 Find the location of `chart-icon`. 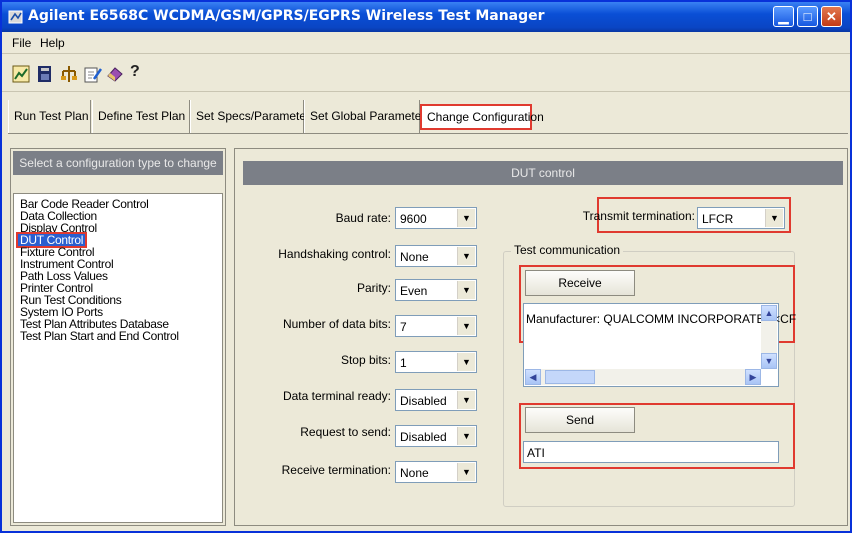

chart-icon is located at coordinates (21, 74).